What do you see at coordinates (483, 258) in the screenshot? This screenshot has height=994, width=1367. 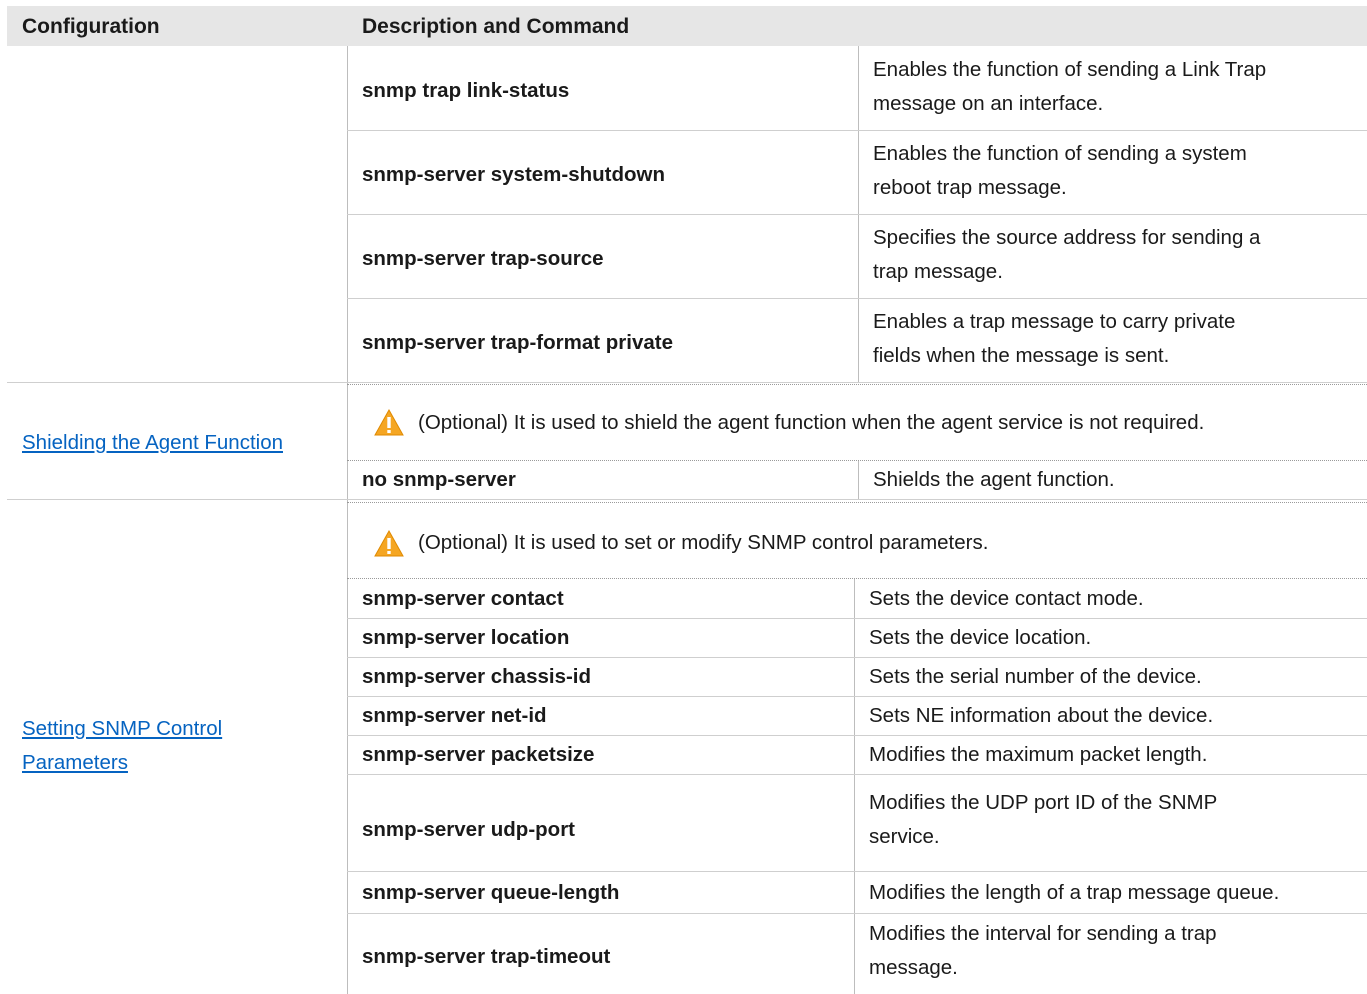 I see `command-snmp-server-trap-source: snmp-server trap-source` at bounding box center [483, 258].